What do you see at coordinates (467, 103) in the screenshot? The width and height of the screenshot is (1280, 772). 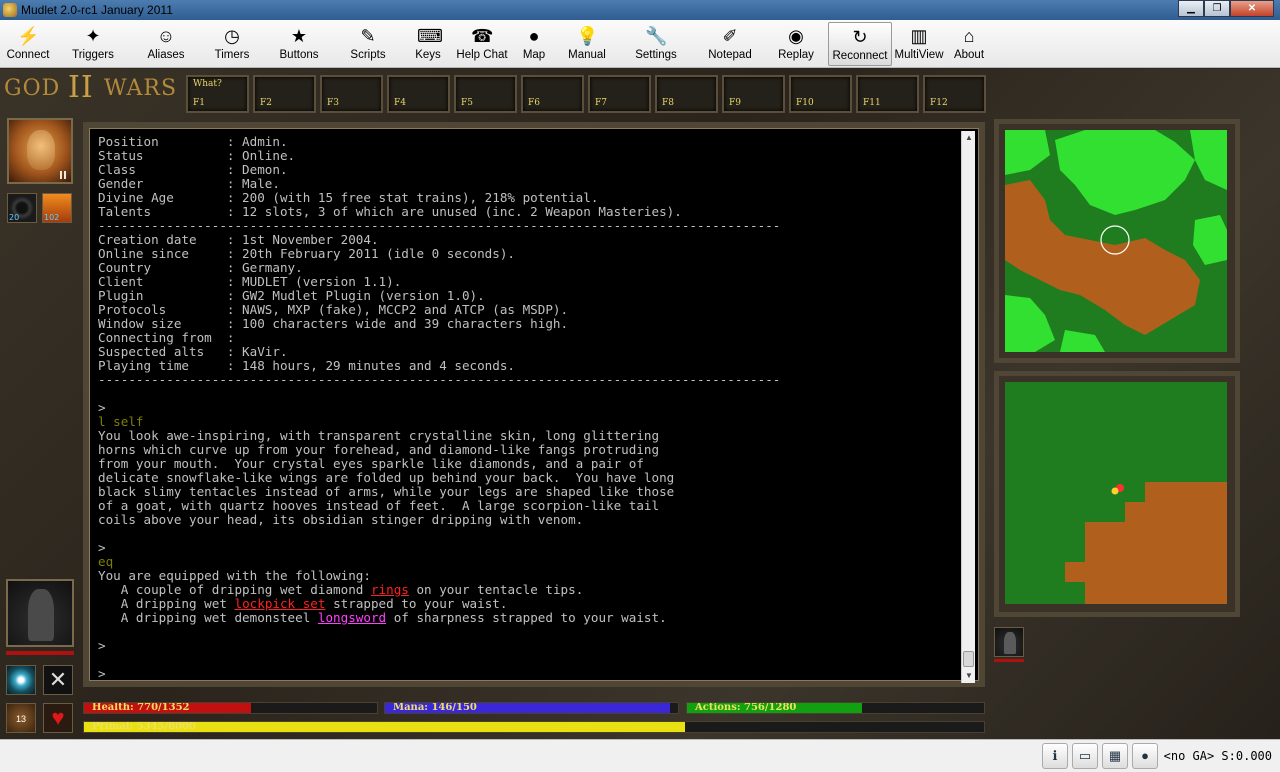 I see `fkey-label: F5` at bounding box center [467, 103].